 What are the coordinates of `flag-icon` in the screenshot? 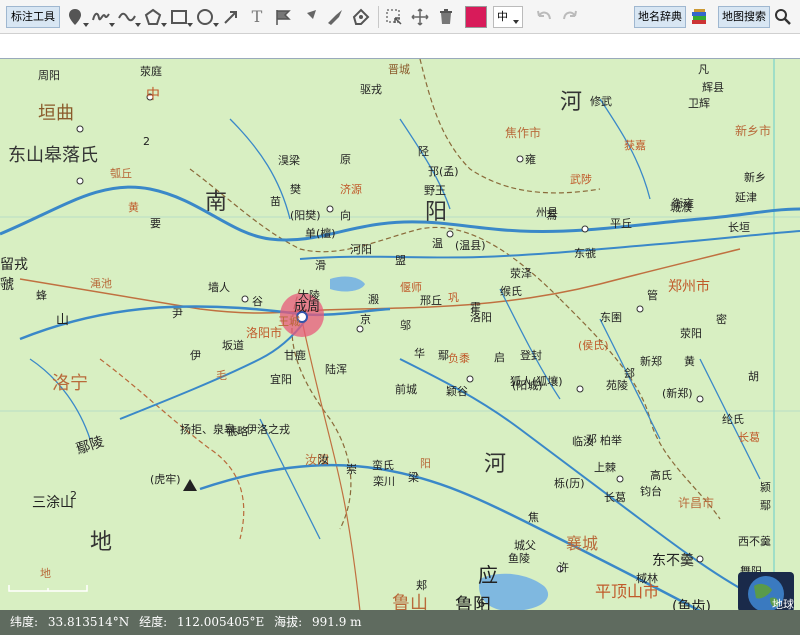 It's located at (283, 17).